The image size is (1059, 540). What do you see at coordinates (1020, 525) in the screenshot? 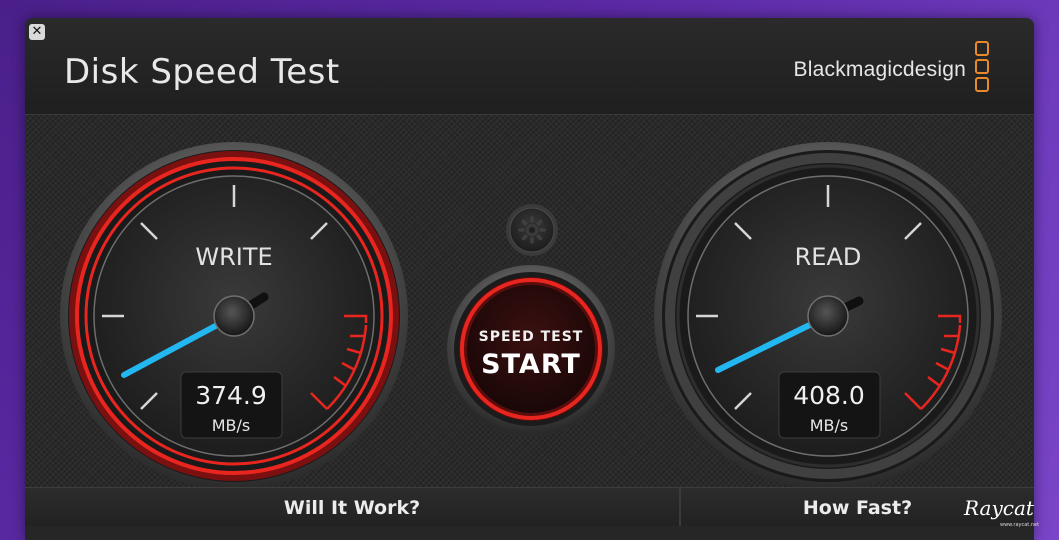
I see `watermark-sub: www.raycat.net` at bounding box center [1020, 525].